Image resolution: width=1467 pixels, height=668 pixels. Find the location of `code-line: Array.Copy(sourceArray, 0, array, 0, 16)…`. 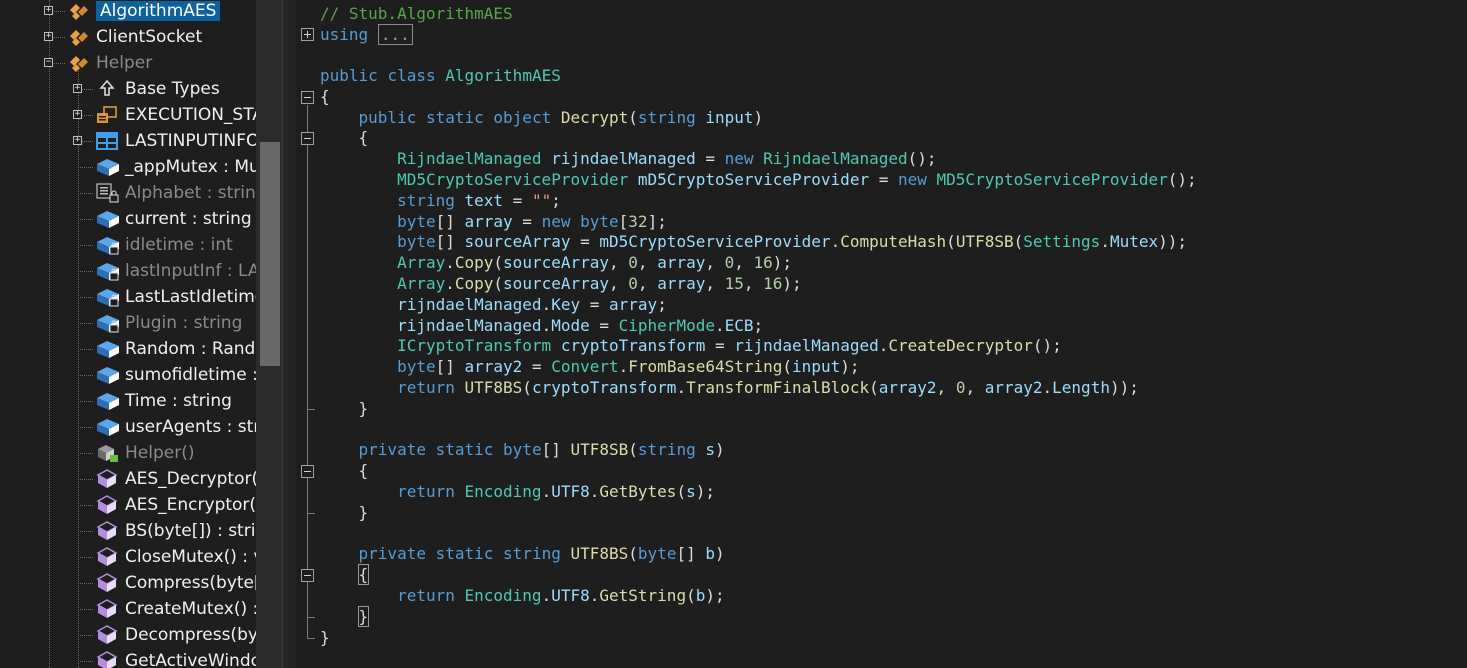

code-line: Array.Copy(sourceArray, 0, array, 0, 16)… is located at coordinates (595, 263).